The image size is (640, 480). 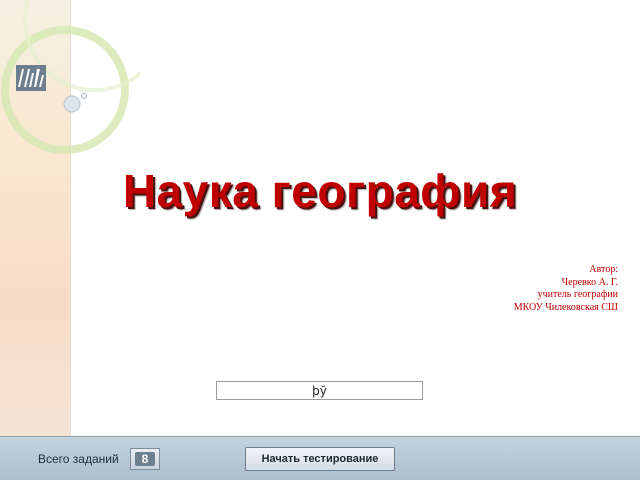 What do you see at coordinates (577, 294) in the screenshot?
I see `author-line: учитель географии` at bounding box center [577, 294].